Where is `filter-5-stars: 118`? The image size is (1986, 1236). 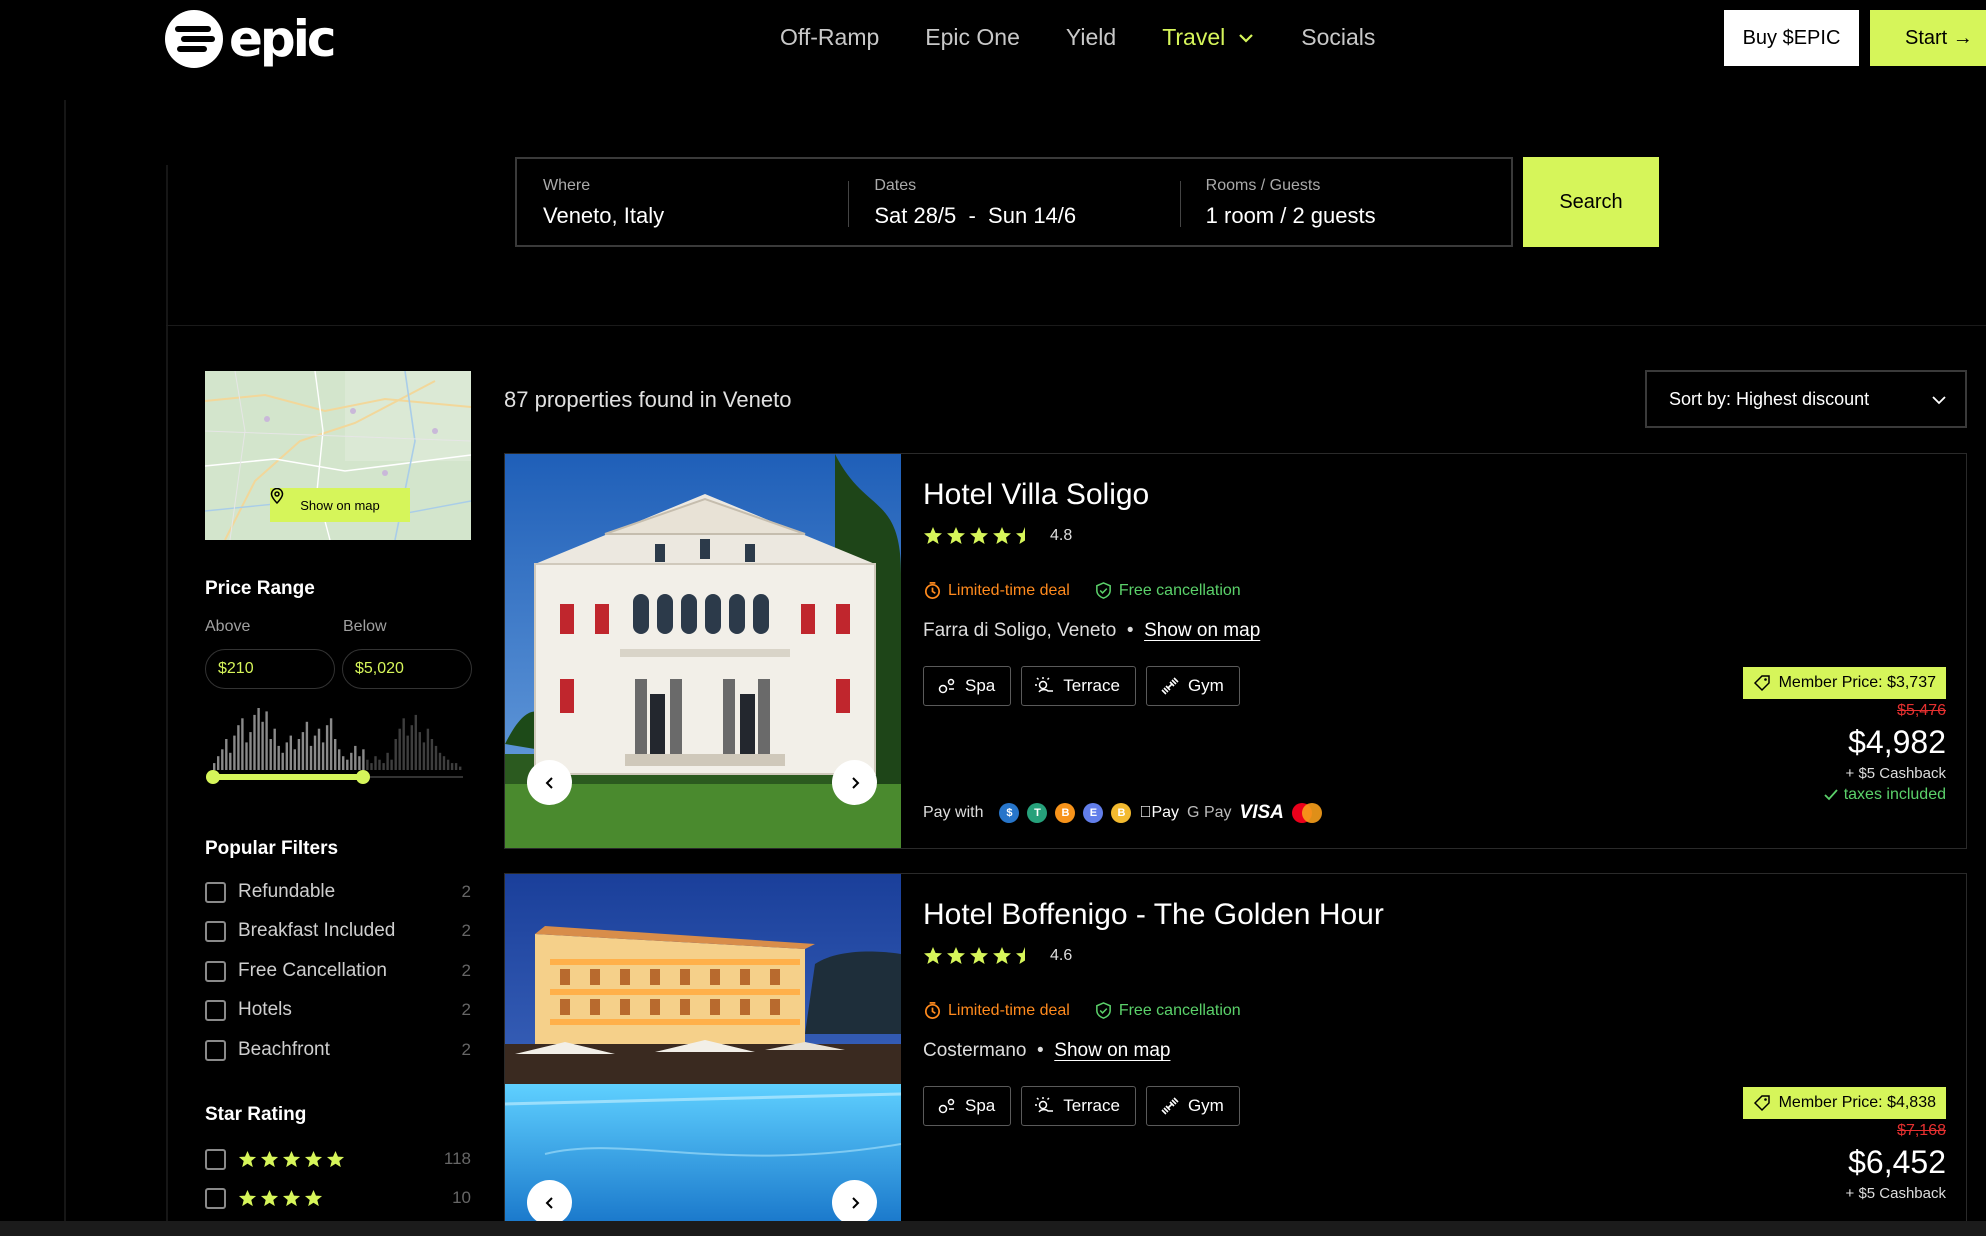 filter-5-stars: 118 is located at coordinates (338, 1159).